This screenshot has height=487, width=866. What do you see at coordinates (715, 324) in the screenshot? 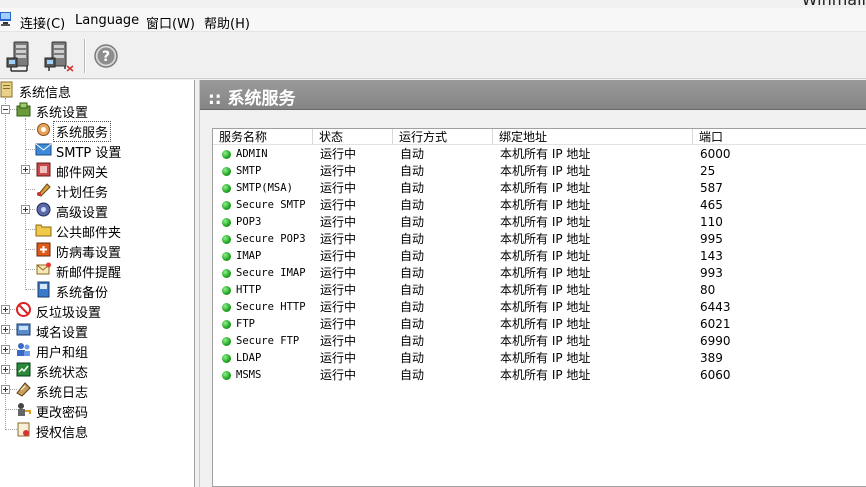
I see `service-port: 6021` at bounding box center [715, 324].